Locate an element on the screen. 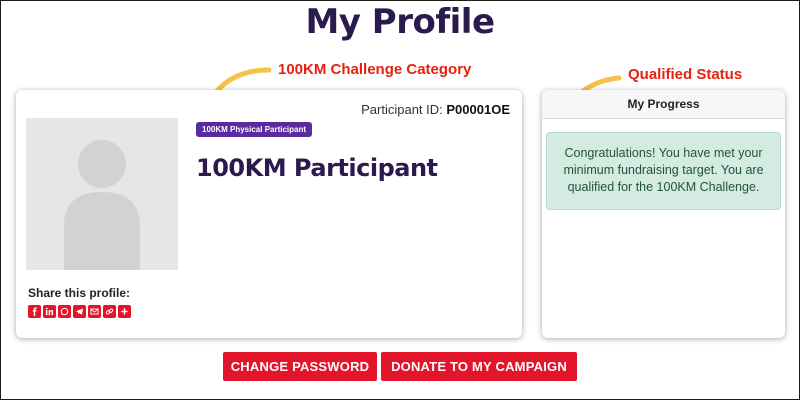 This screenshot has width=800, height=400. participant-id-value: P00001OE is located at coordinates (478, 109).